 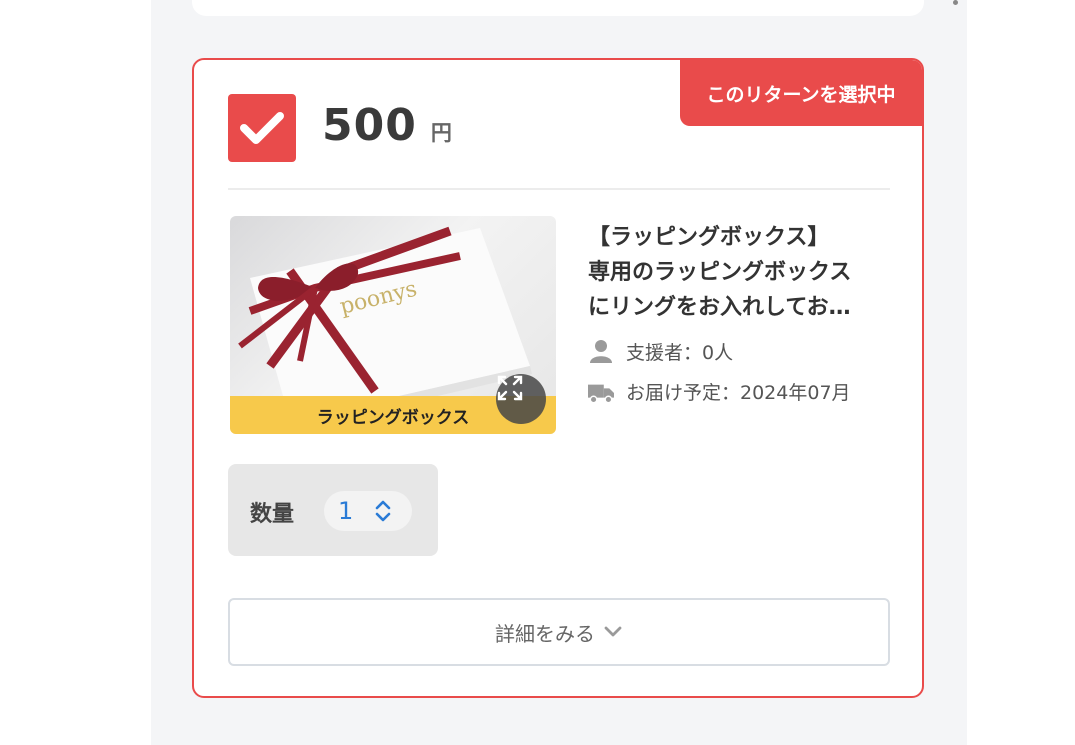 I want to click on view-details-button: 詳細をみる, so click(x=559, y=632).